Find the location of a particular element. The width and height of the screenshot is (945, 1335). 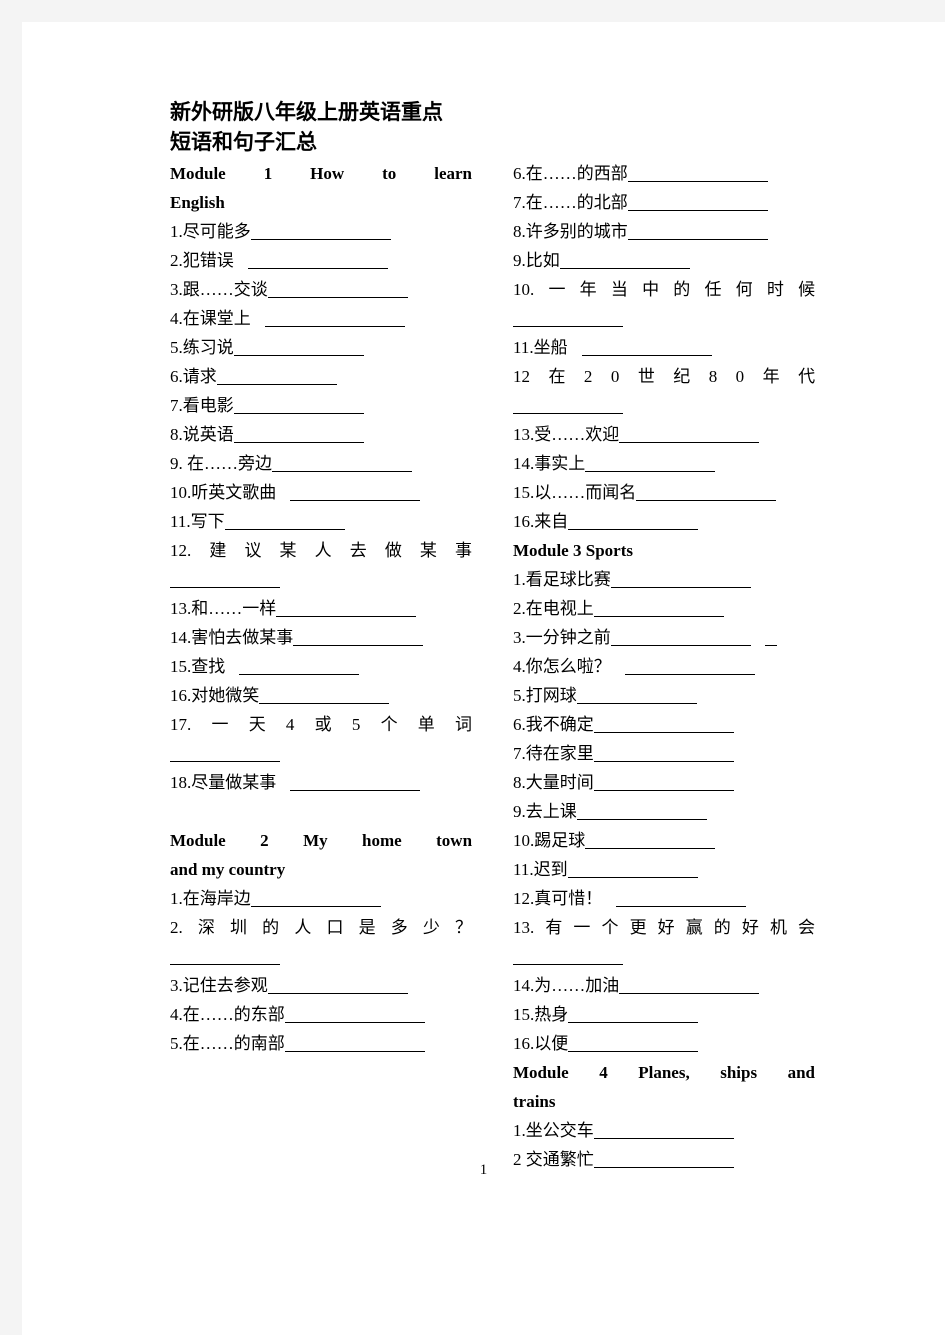

list-item: 15.查找 is located at coordinates (321, 666).